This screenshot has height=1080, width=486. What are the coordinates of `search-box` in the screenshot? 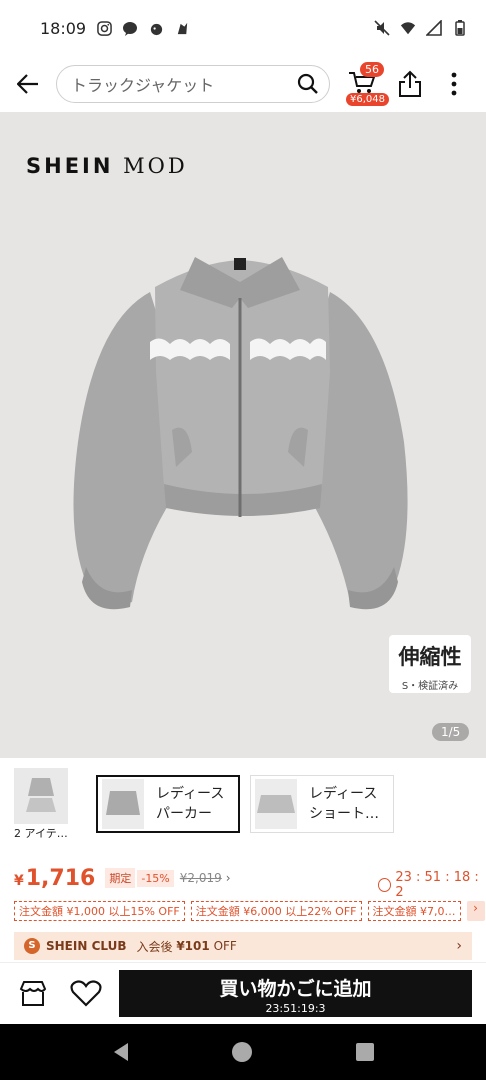 It's located at (193, 84).